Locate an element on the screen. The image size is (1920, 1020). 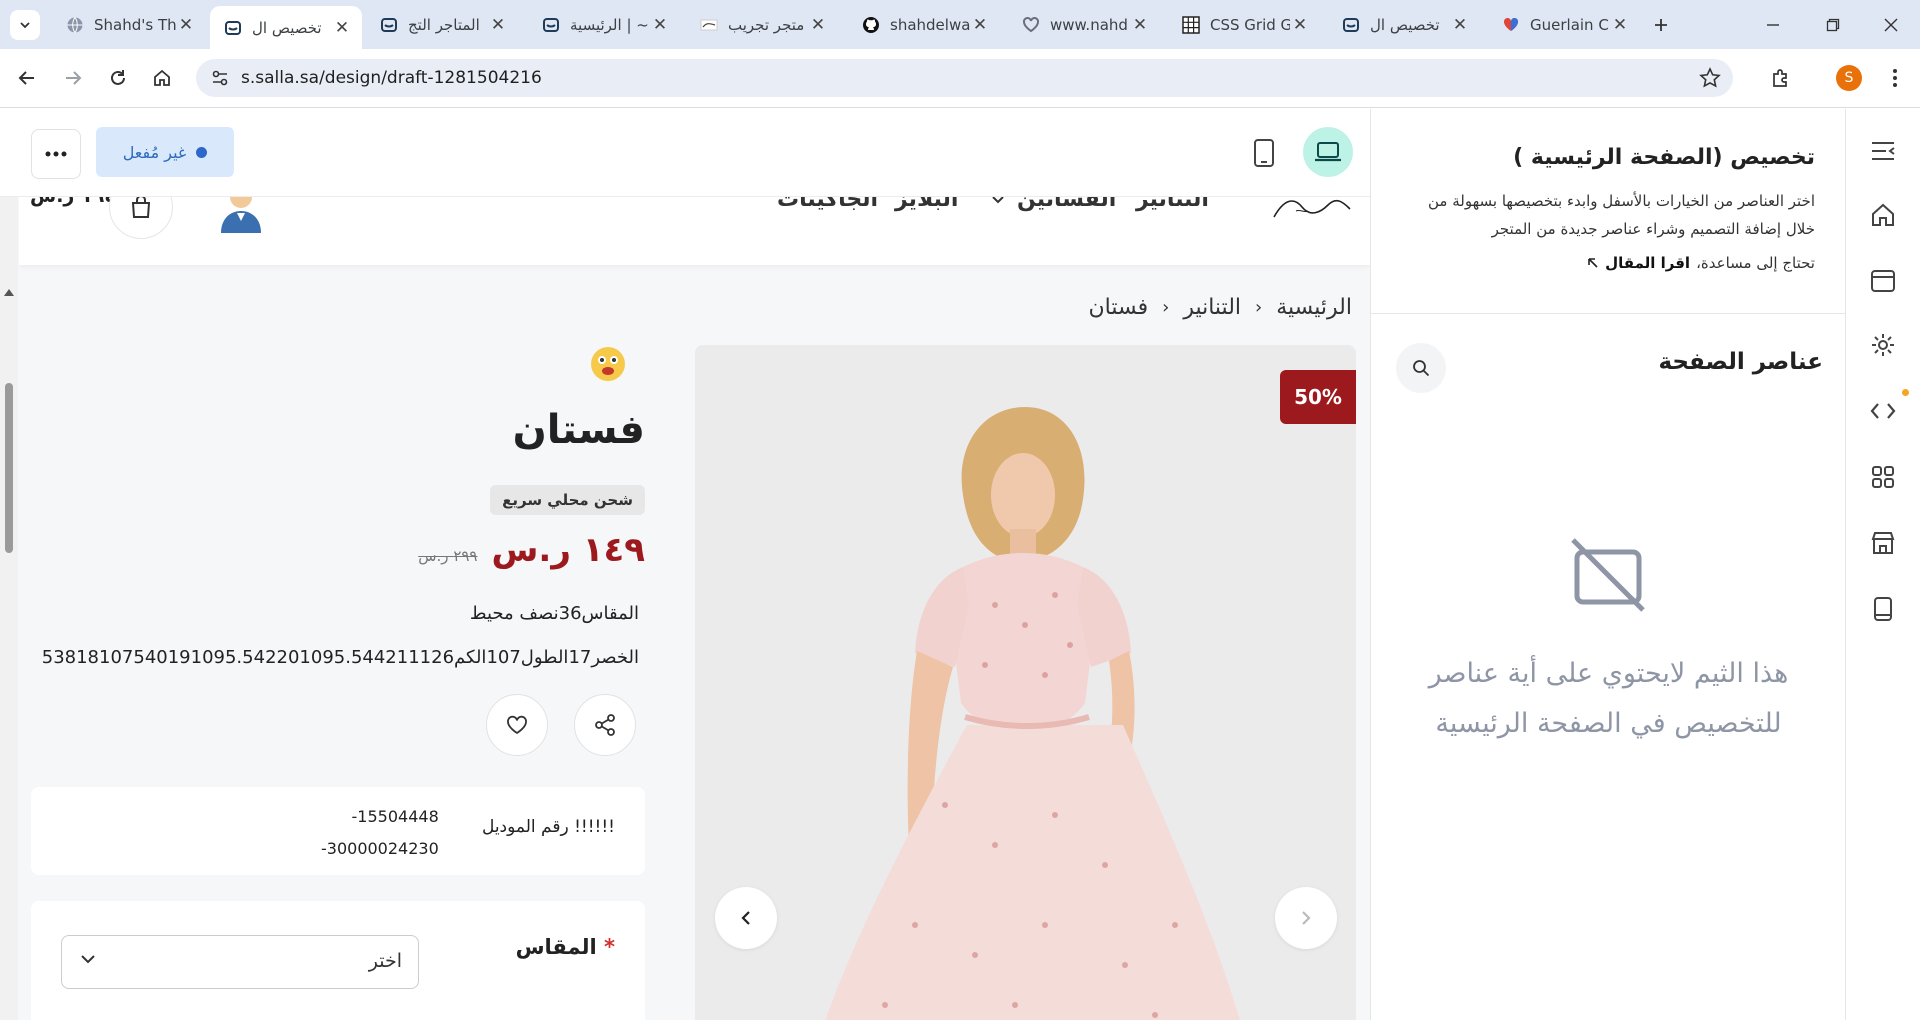
status-dot is located at coordinates (202, 152).